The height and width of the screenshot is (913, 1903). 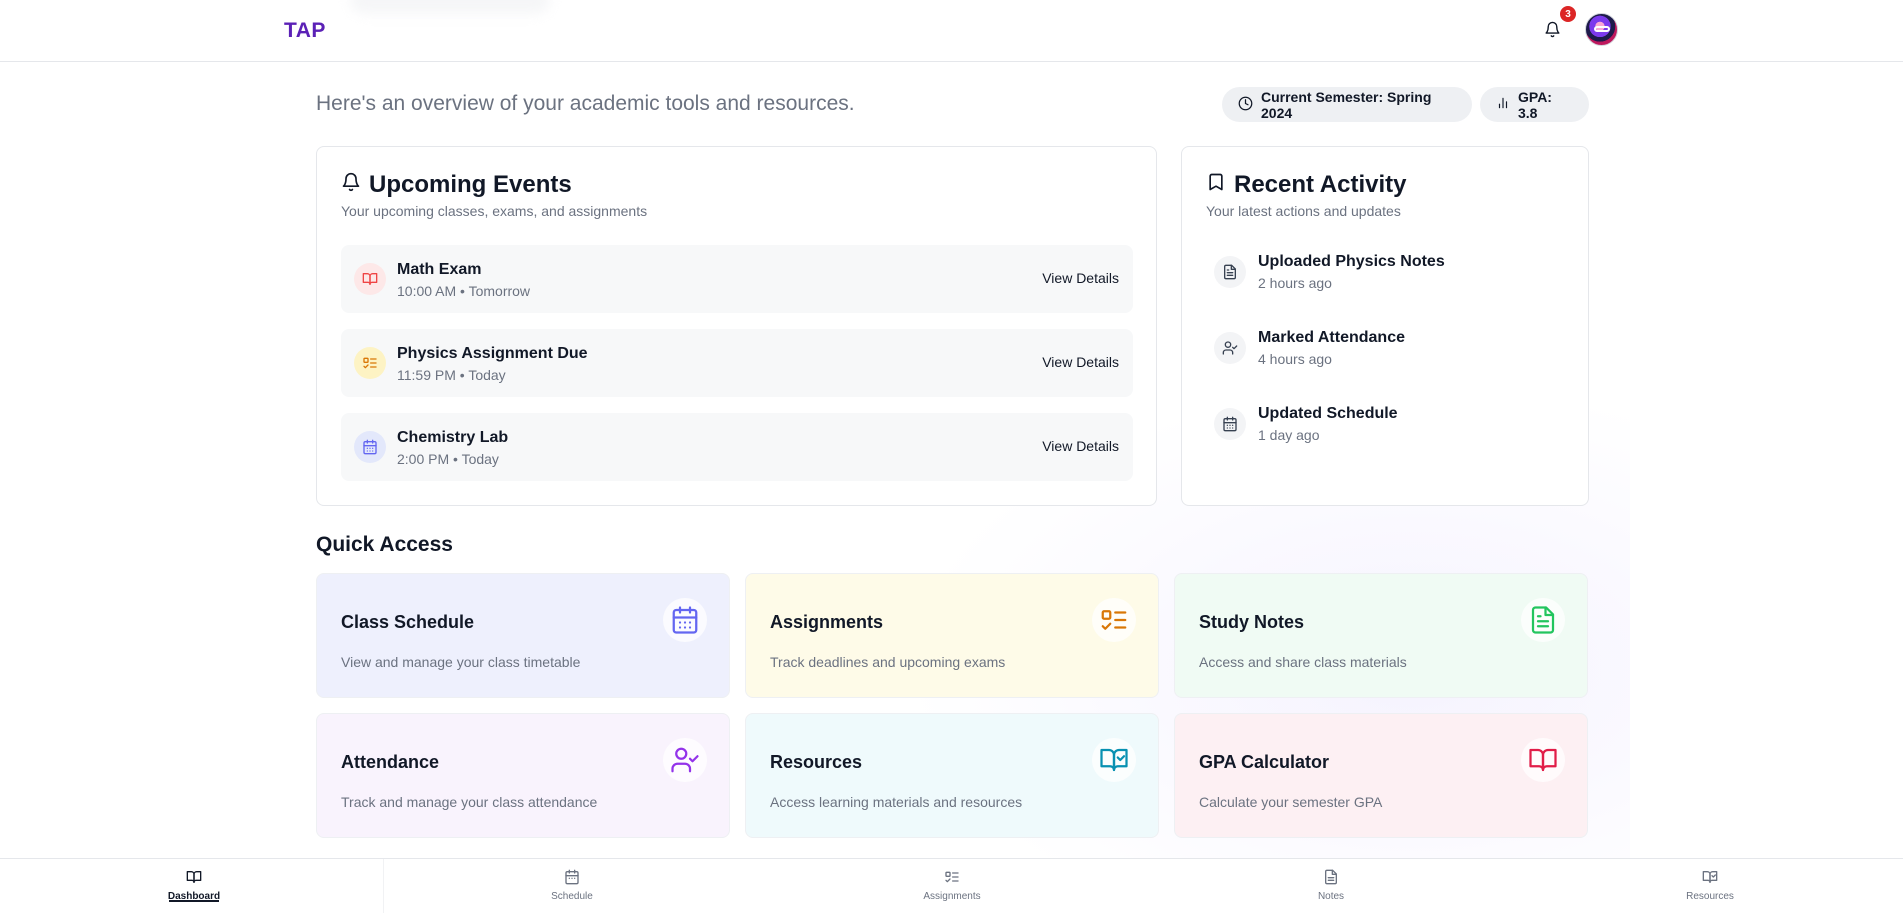 I want to click on event-name: Math Exam, so click(x=439, y=269).